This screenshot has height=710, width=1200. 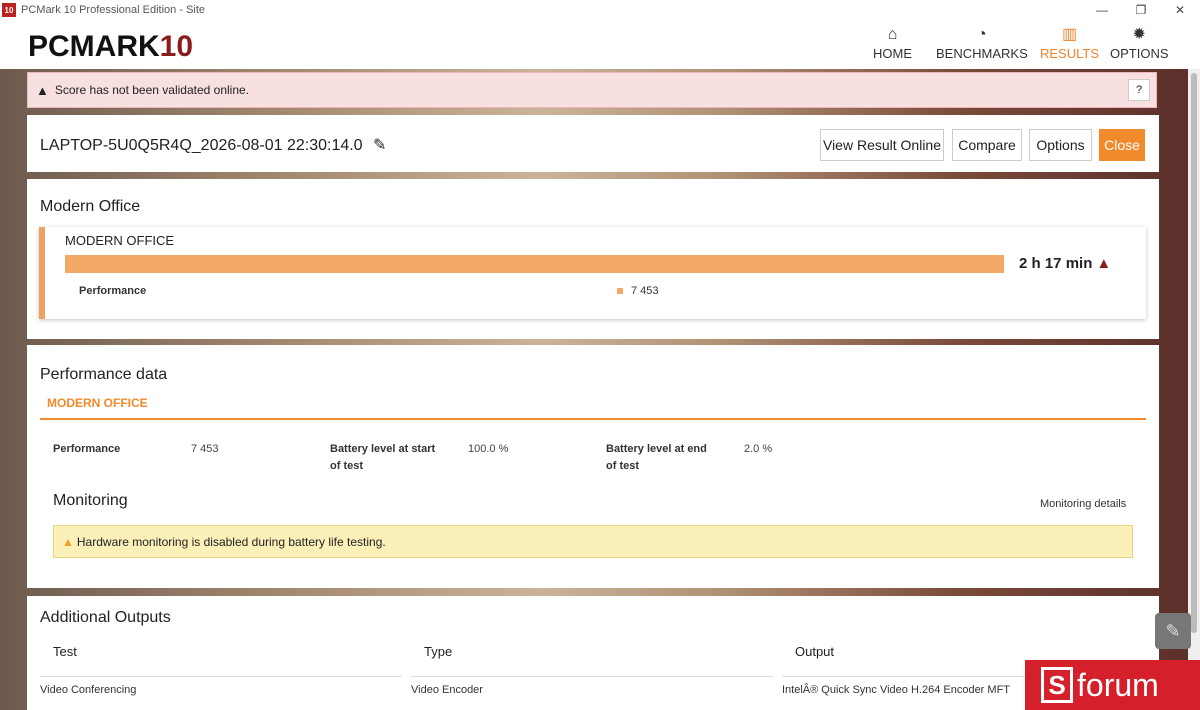 I want to click on result-name: LAPTOP-5U0Q5R4Q_2026-08-01 22:30:14.0 ✎, so click(x=213, y=145).